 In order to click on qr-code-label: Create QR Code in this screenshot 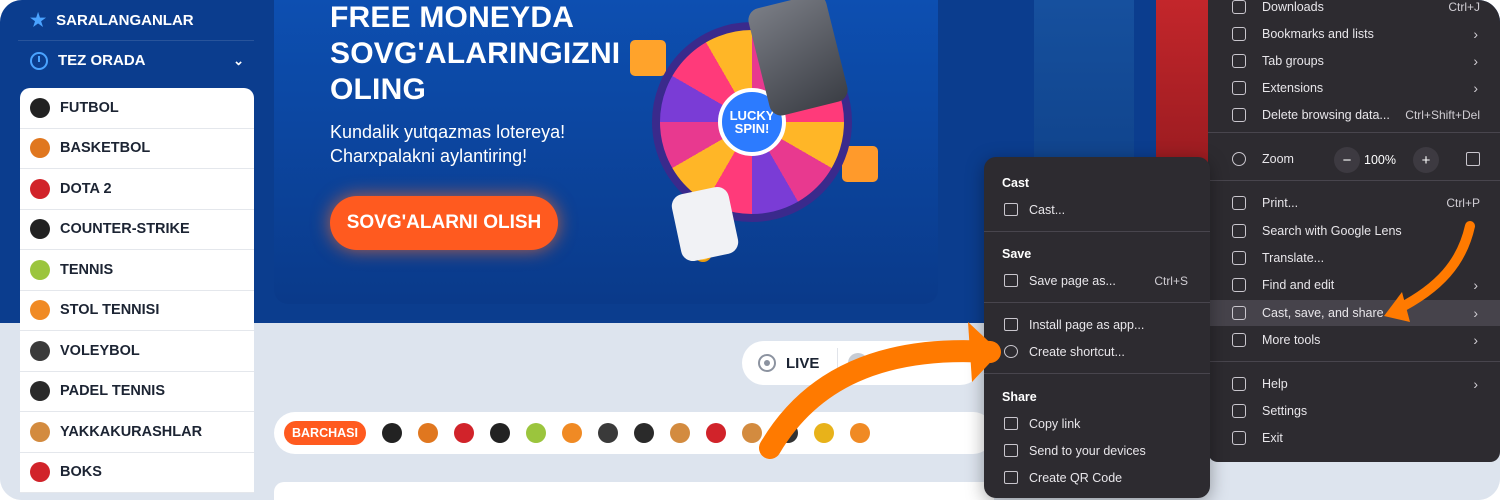, I will do `click(1076, 478)`.